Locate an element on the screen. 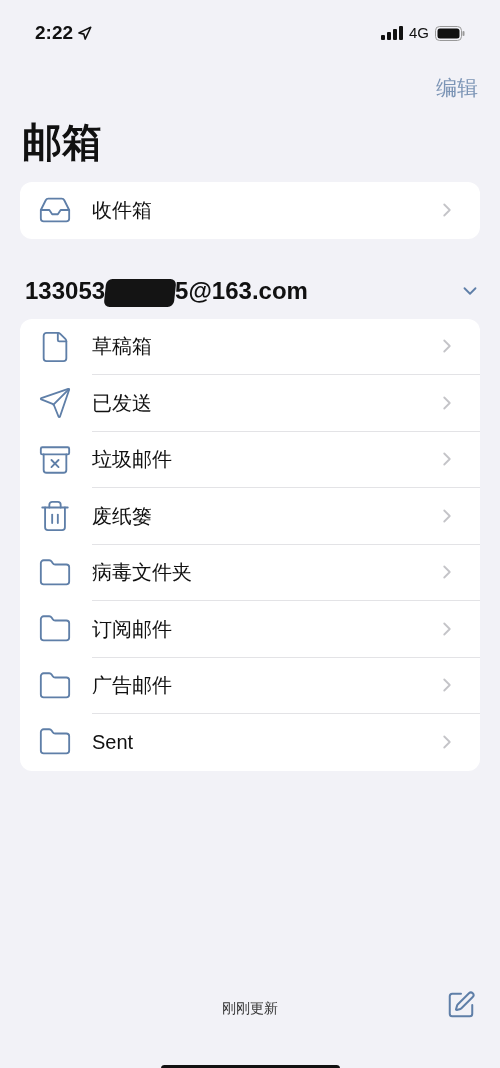  signal-icon is located at coordinates (392, 33).